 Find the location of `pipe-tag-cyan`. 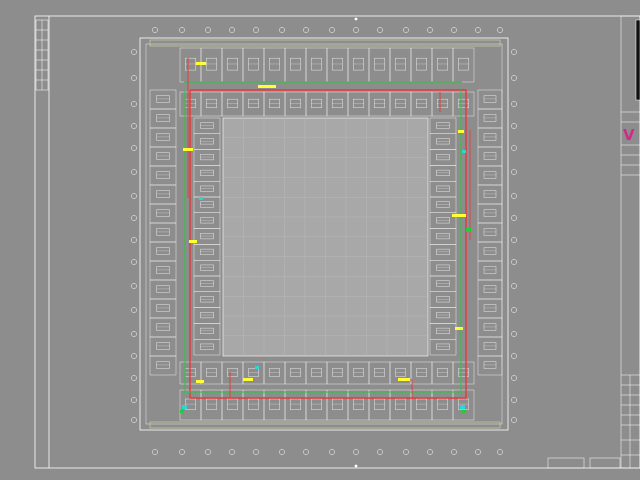

pipe-tag-cyan is located at coordinates (464, 151).